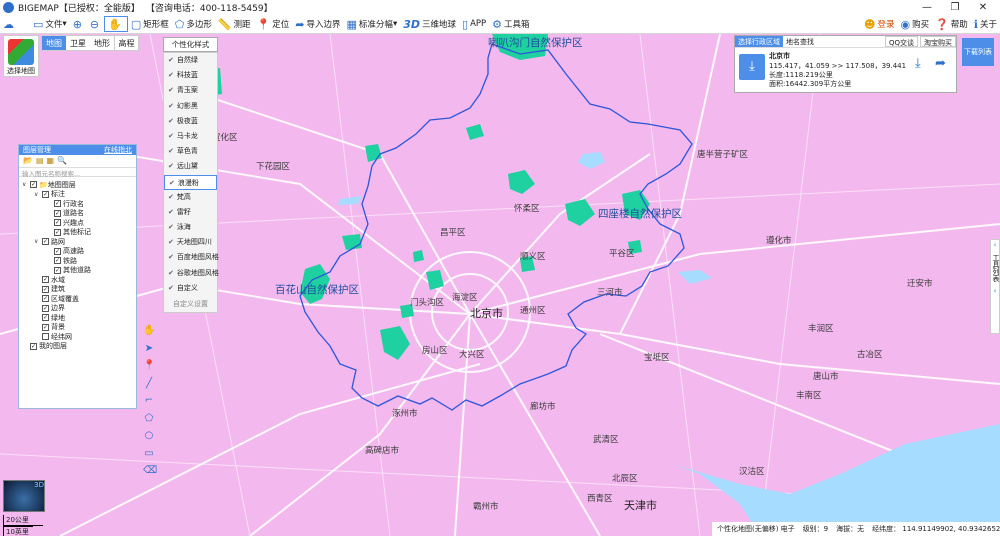 The width and height of the screenshot is (1000, 536). Describe the element at coordinates (77, 195) in the screenshot. I see `layer-tree-node: ∨ ✓ 标注` at that location.